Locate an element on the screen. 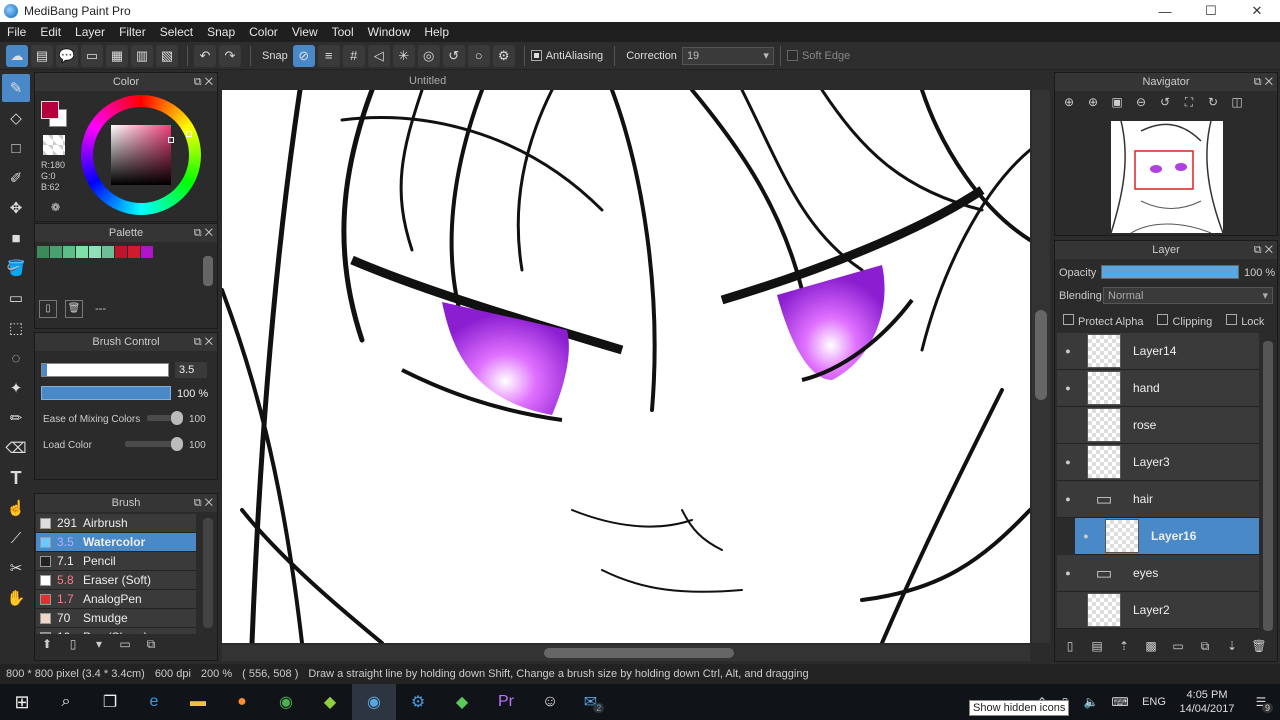 This screenshot has height=720, width=1280. notification-icon: ☰ 9 is located at coordinates (1261, 704).